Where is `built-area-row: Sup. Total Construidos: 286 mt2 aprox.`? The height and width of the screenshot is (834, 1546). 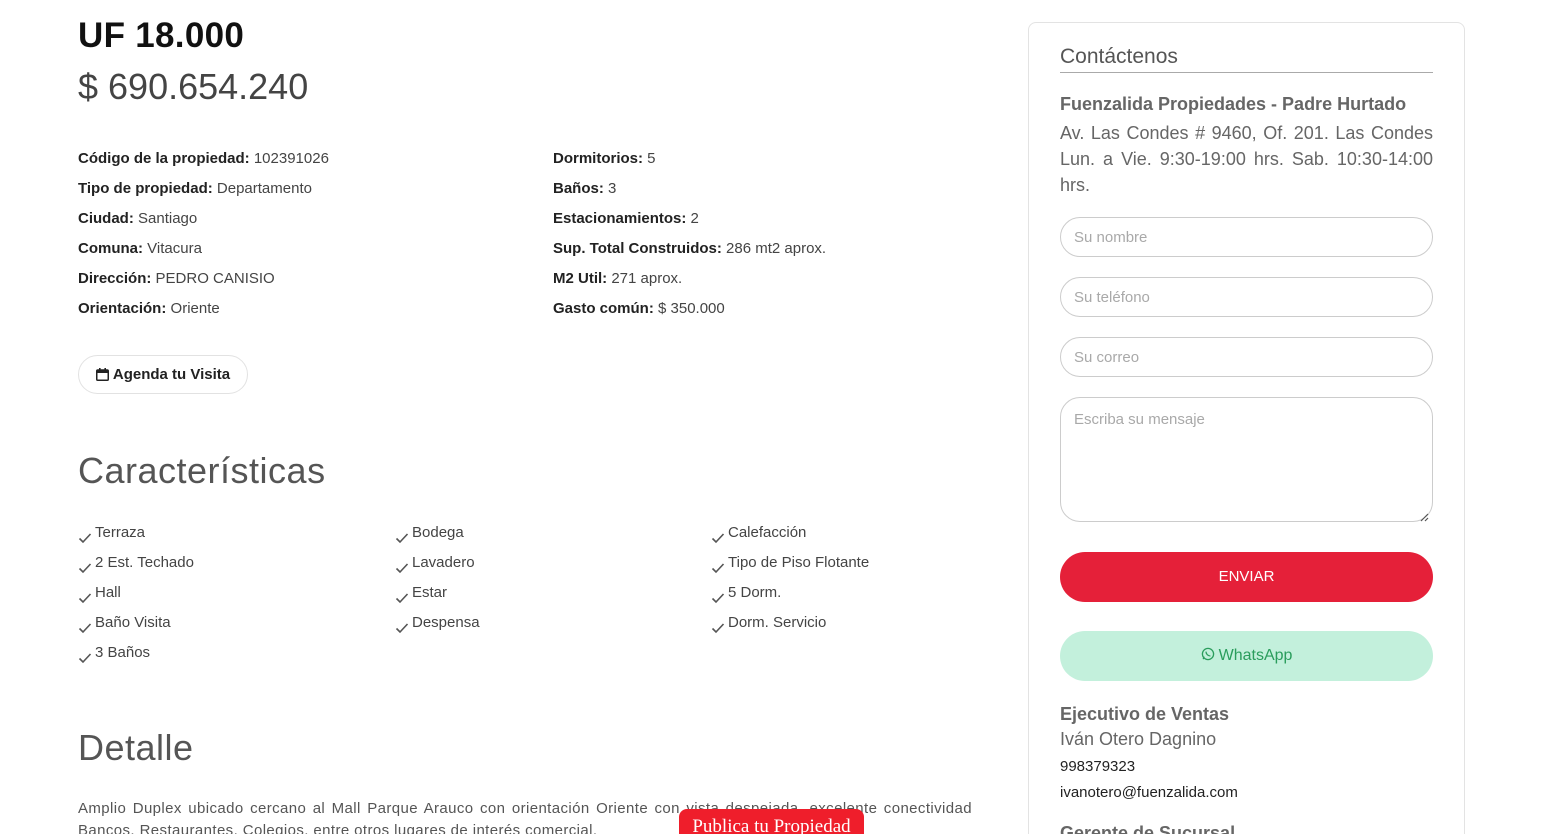 built-area-row: Sup. Total Construidos: 286 mt2 aprox. is located at coordinates (689, 249).